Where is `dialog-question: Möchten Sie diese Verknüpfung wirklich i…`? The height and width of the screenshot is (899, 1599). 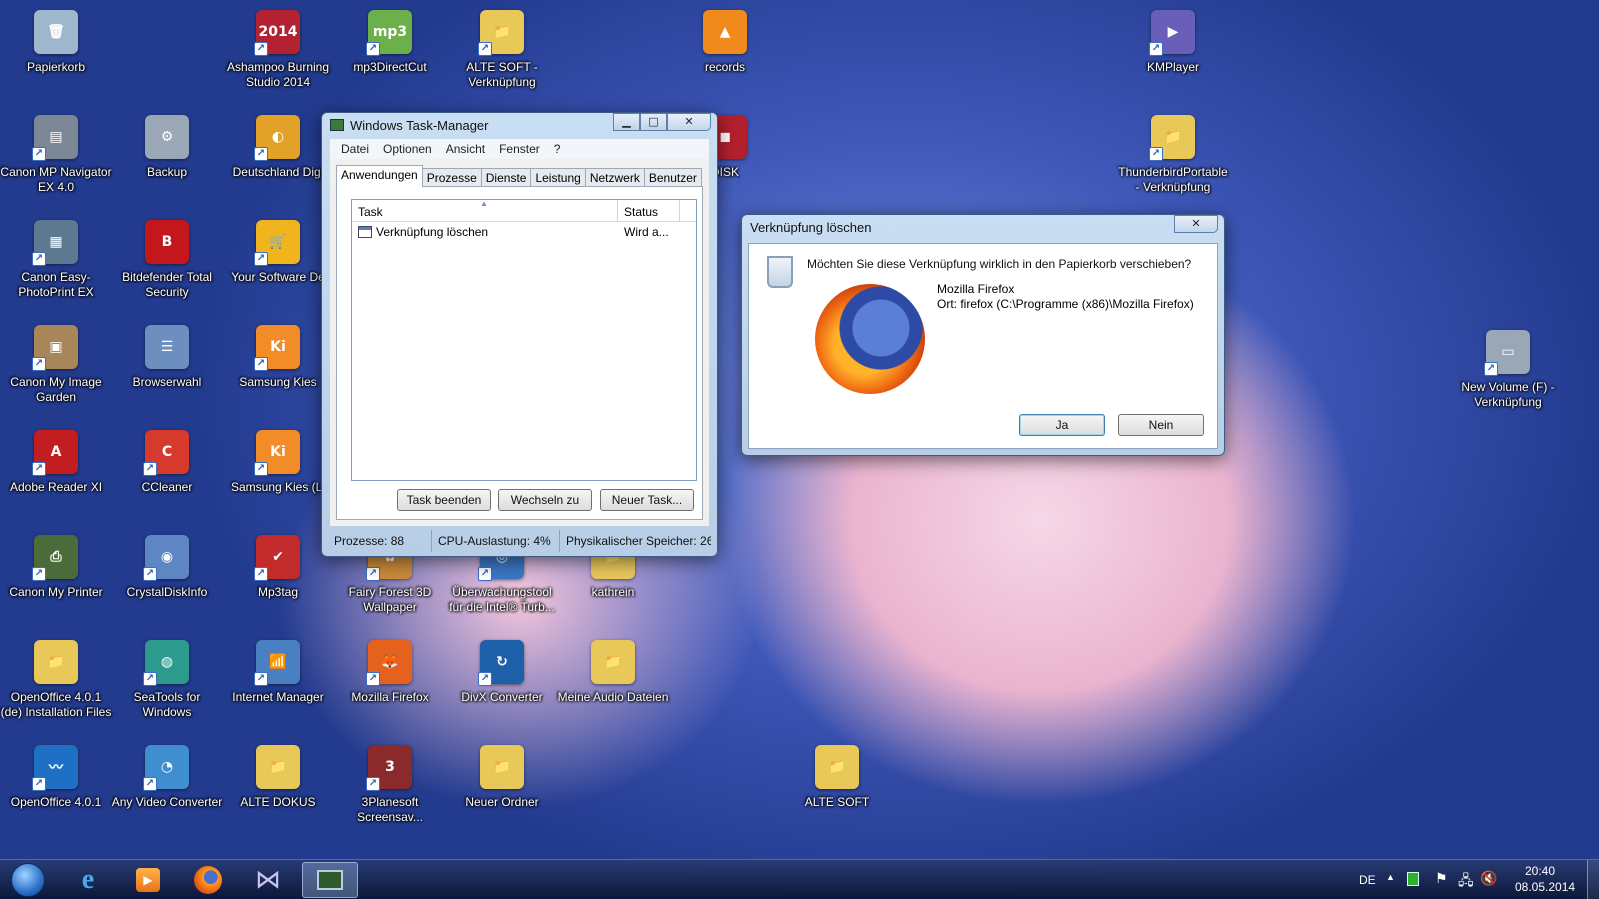
dialog-question: Möchten Sie diese Verknüpfung wirklich i… is located at coordinates (999, 264).